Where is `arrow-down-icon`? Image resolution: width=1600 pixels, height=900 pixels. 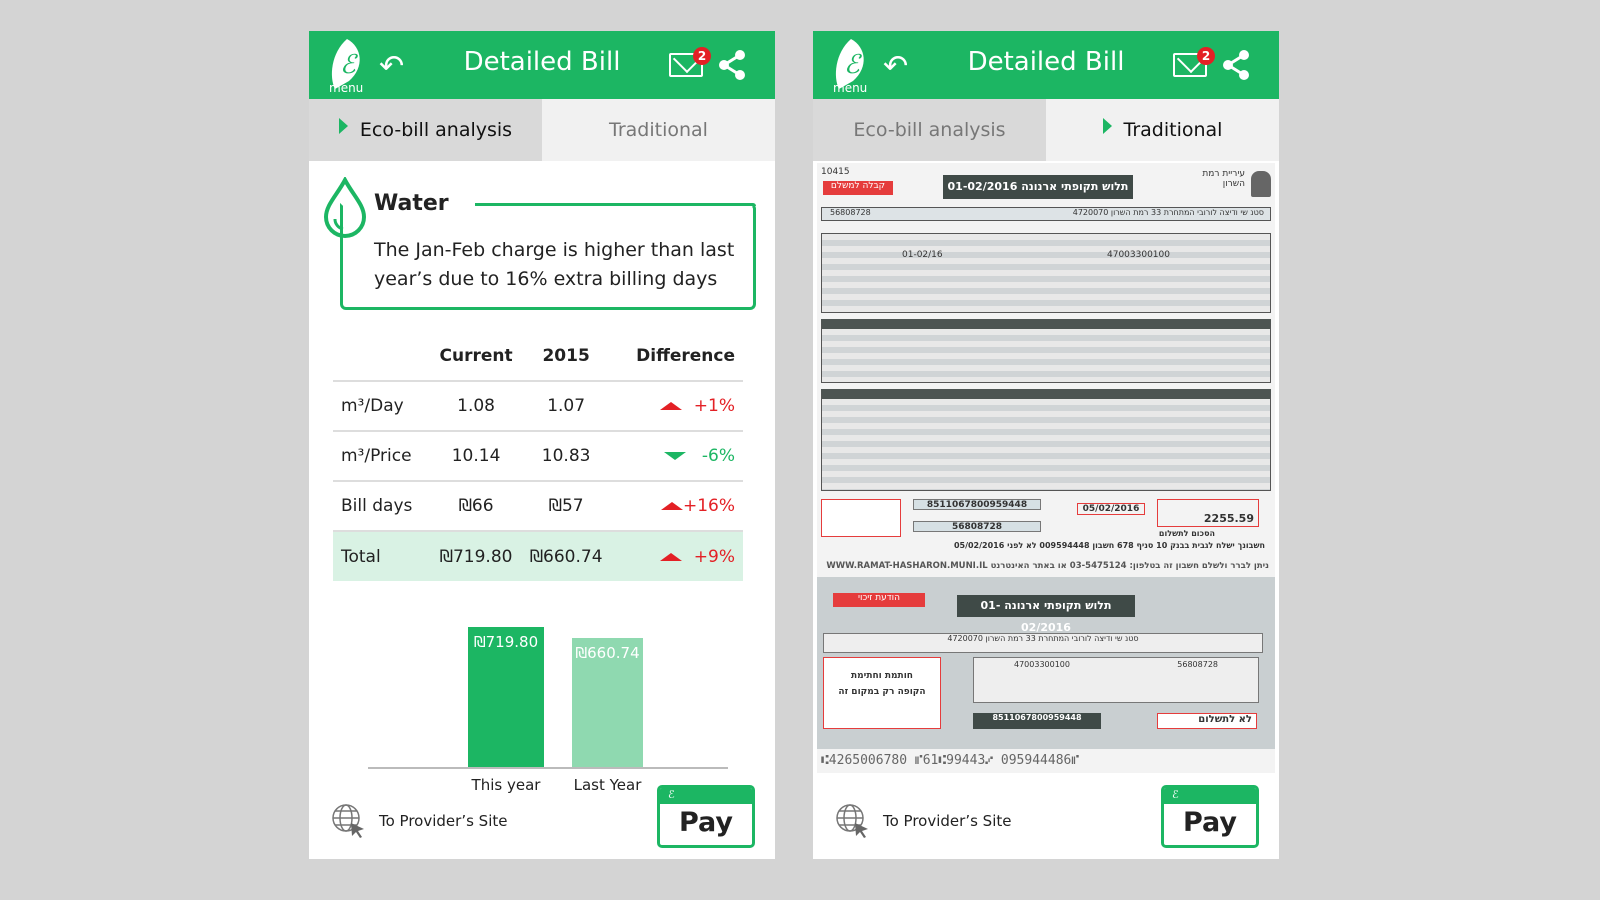 arrow-down-icon is located at coordinates (674, 456).